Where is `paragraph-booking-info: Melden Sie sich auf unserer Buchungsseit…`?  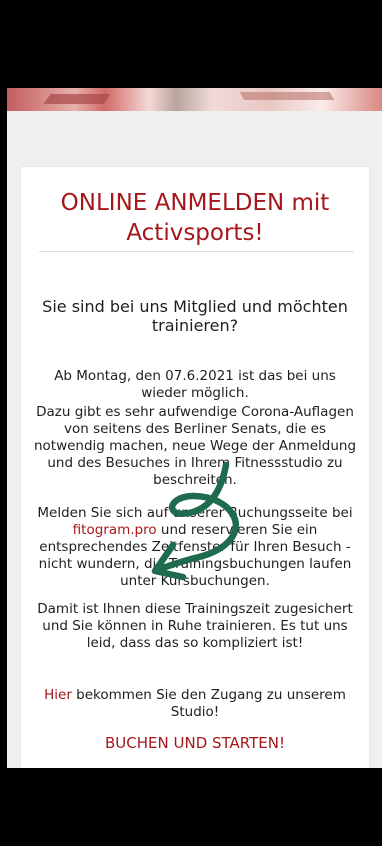 paragraph-booking-info: Melden Sie sich auf unserer Buchungsseit… is located at coordinates (195, 547).